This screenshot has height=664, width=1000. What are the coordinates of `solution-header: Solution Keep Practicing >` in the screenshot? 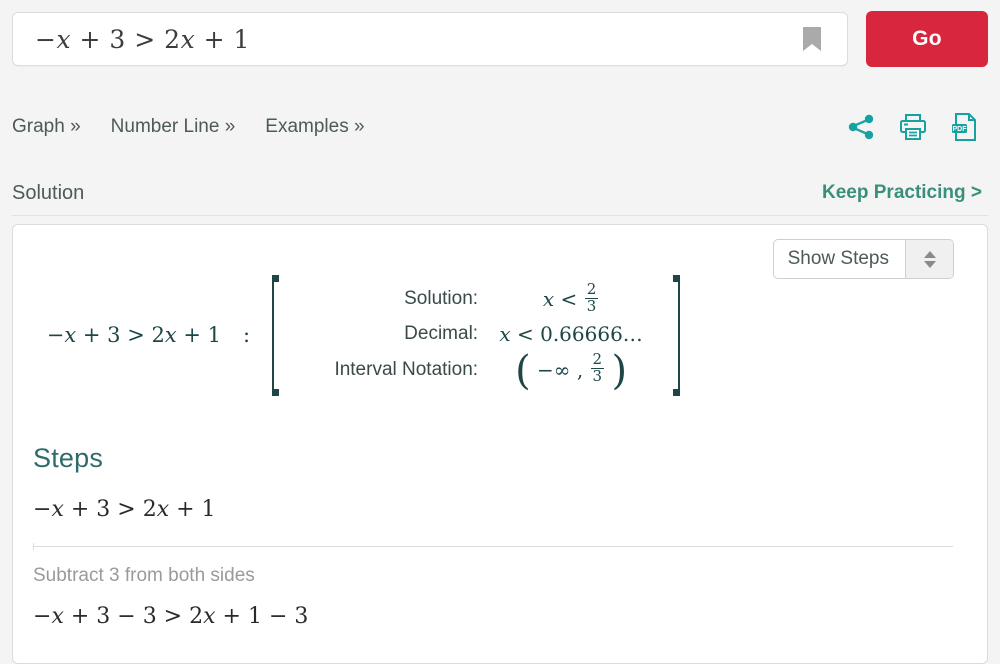 It's located at (500, 193).